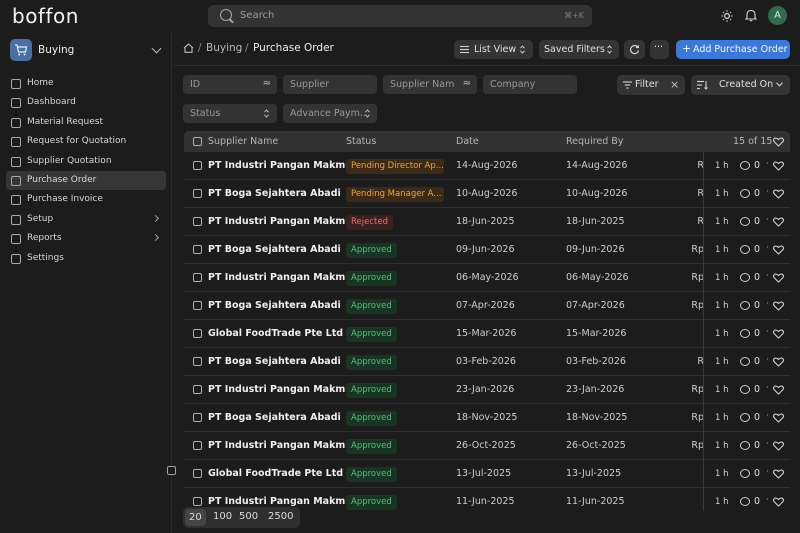 This screenshot has width=800, height=533. What do you see at coordinates (530, 84) in the screenshot?
I see `company-filter-input: Company` at bounding box center [530, 84].